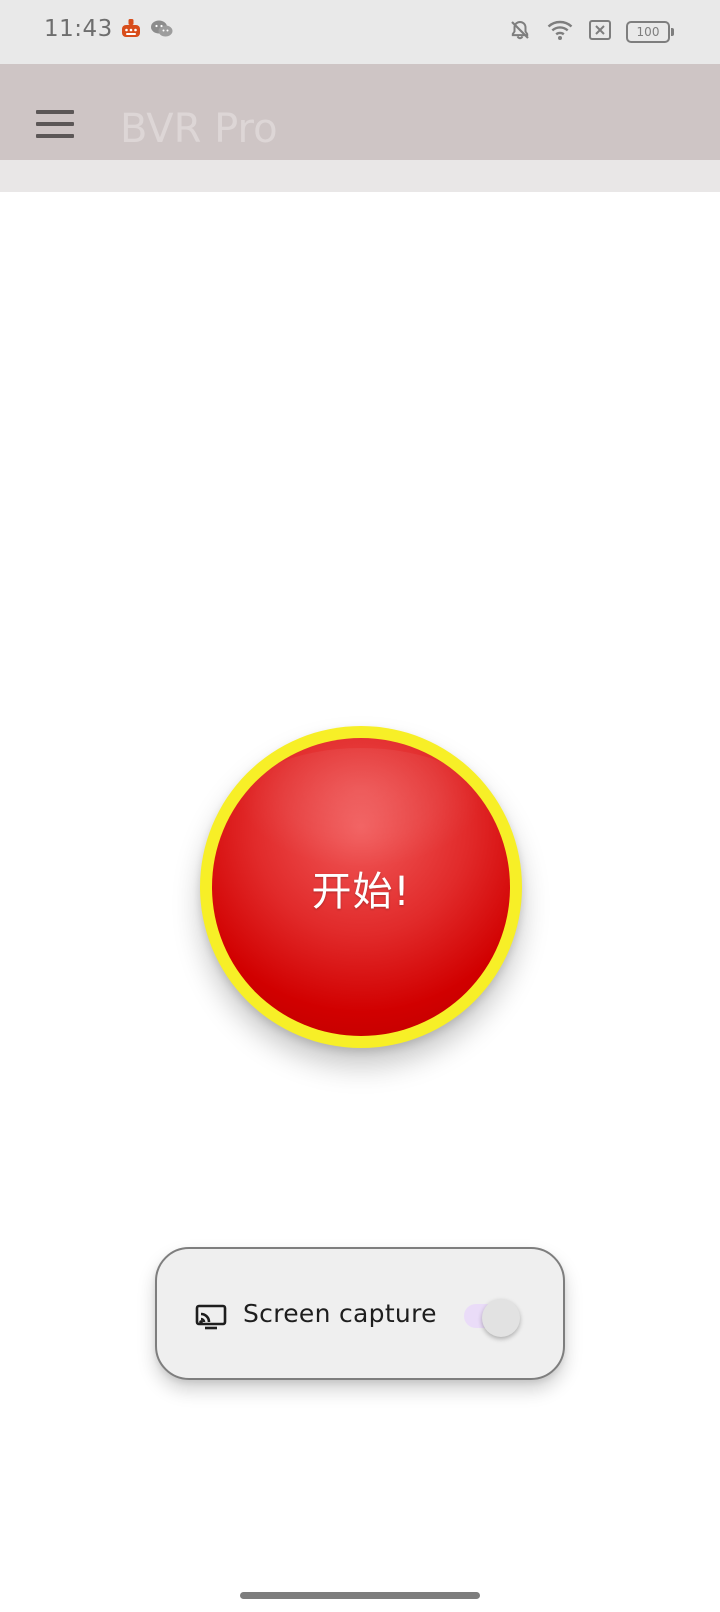 The width and height of the screenshot is (720, 1612). What do you see at coordinates (360, 112) in the screenshot?
I see `app-bar` at bounding box center [360, 112].